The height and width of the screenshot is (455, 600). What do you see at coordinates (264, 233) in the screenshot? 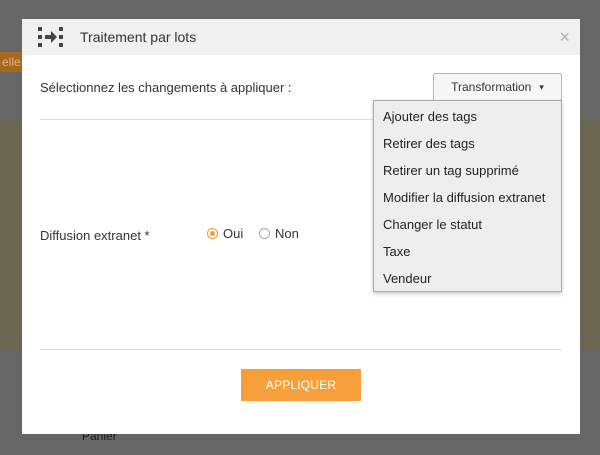
I see `radio-non-indicator` at bounding box center [264, 233].